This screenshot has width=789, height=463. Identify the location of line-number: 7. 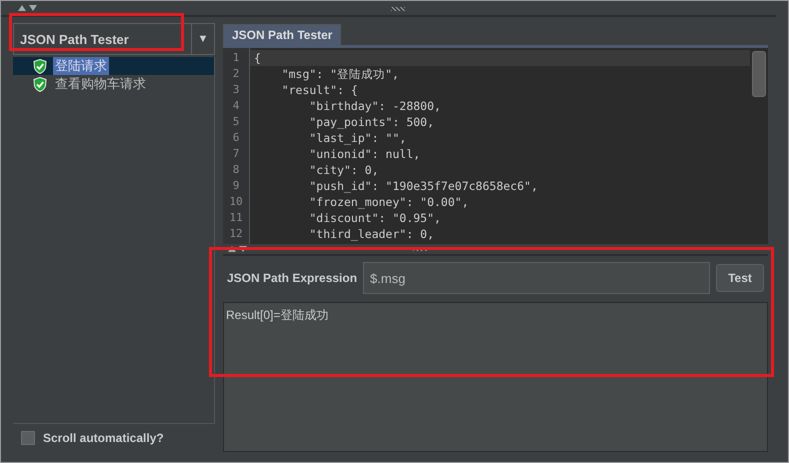
(236, 154).